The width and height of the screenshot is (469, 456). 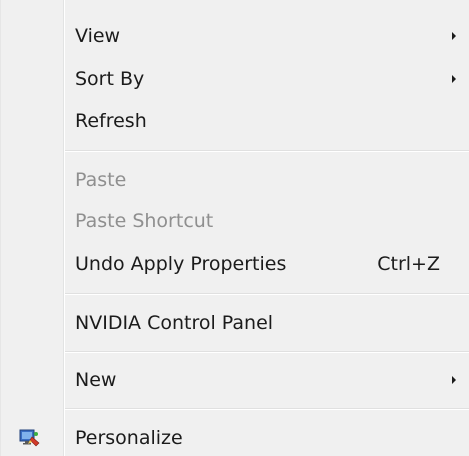 I want to click on menu-item-nvidia-control-panel: NVIDIA Control Panel, so click(x=235, y=323).